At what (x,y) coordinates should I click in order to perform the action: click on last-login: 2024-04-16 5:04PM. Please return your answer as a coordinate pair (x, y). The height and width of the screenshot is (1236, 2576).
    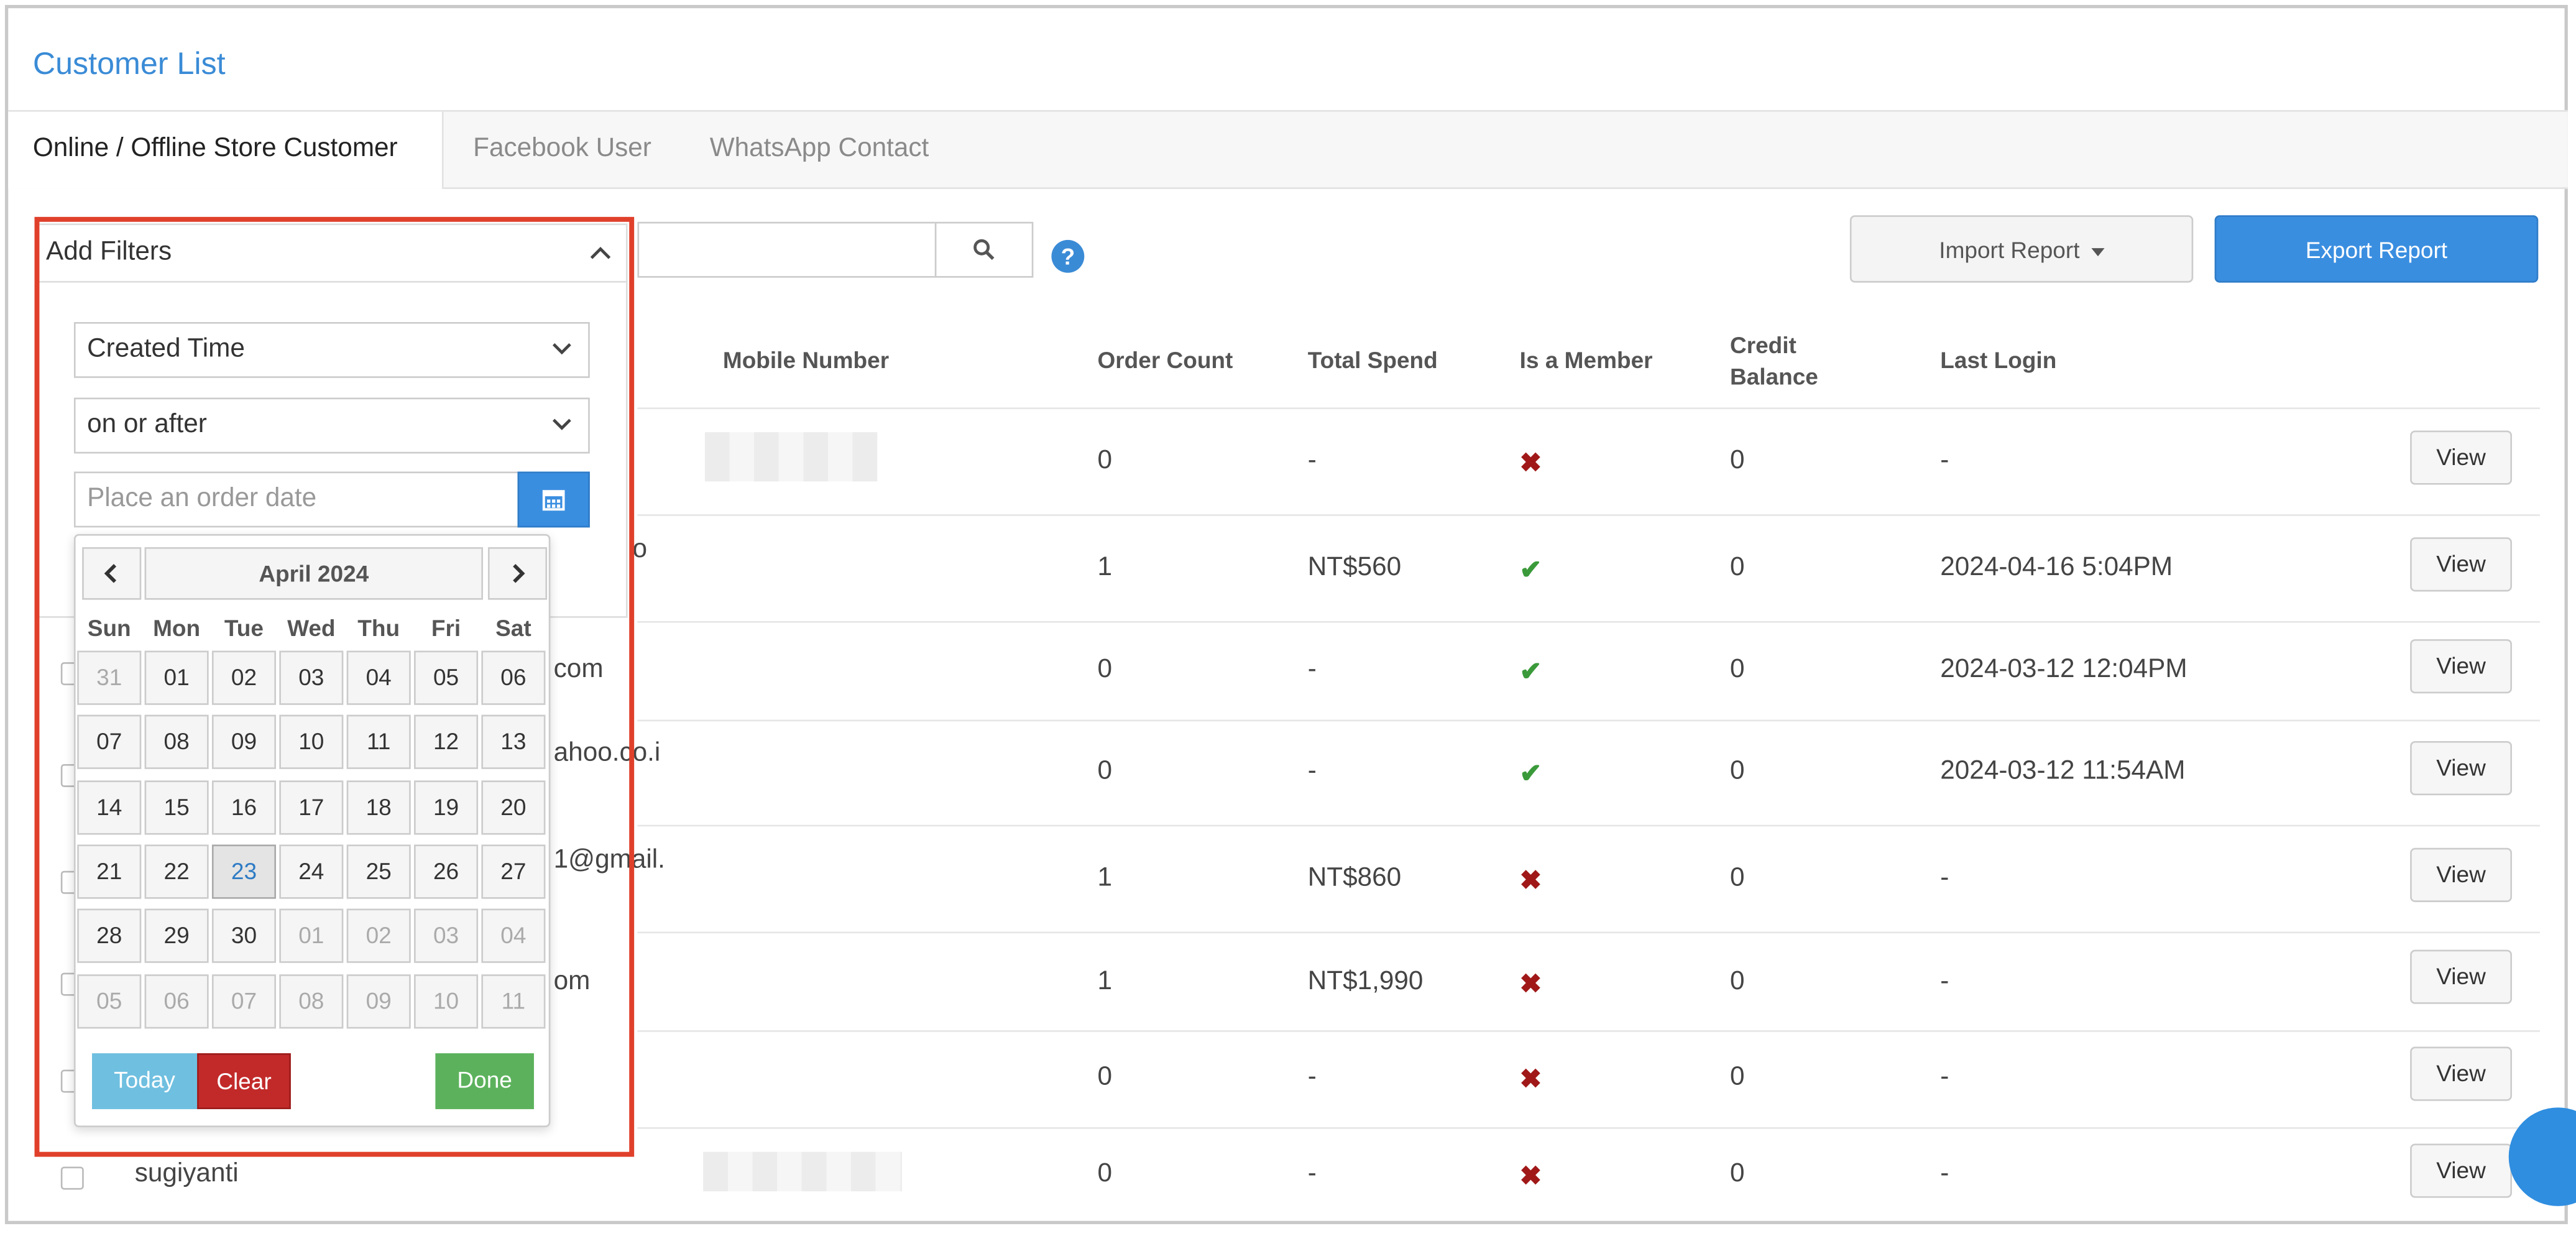
    Looking at the image, I should click on (2056, 567).